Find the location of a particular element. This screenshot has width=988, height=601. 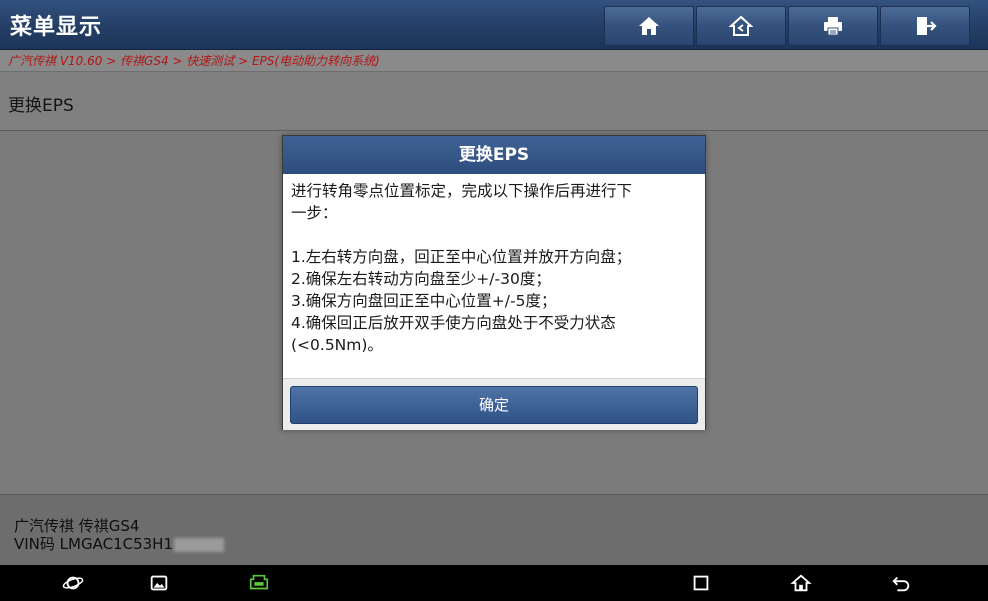

gallery-button is located at coordinates (159, 583).